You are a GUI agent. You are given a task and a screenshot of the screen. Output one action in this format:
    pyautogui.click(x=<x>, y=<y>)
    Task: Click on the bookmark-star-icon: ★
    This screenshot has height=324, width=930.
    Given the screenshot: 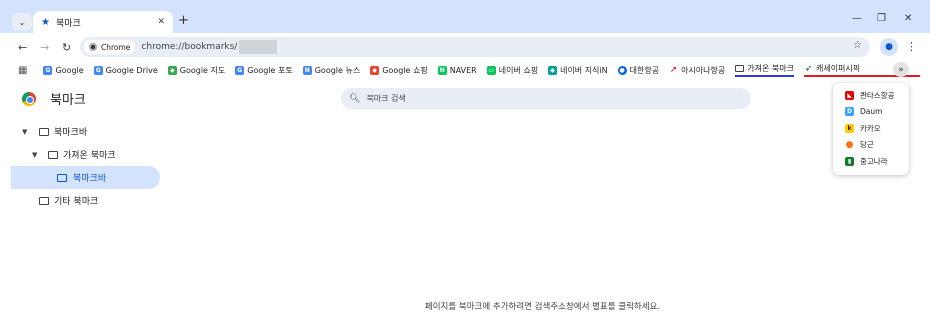 What is the action you would take?
    pyautogui.click(x=45, y=22)
    